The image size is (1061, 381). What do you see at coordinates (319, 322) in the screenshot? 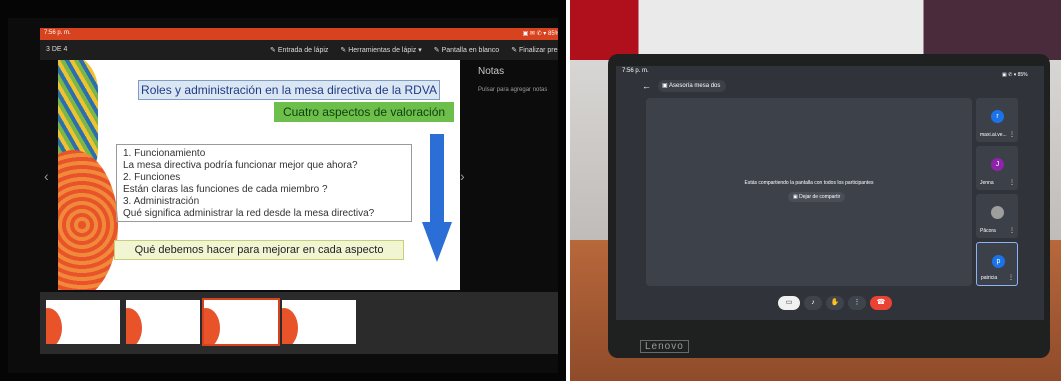
I see `slide-thumbnail: 4` at bounding box center [319, 322].